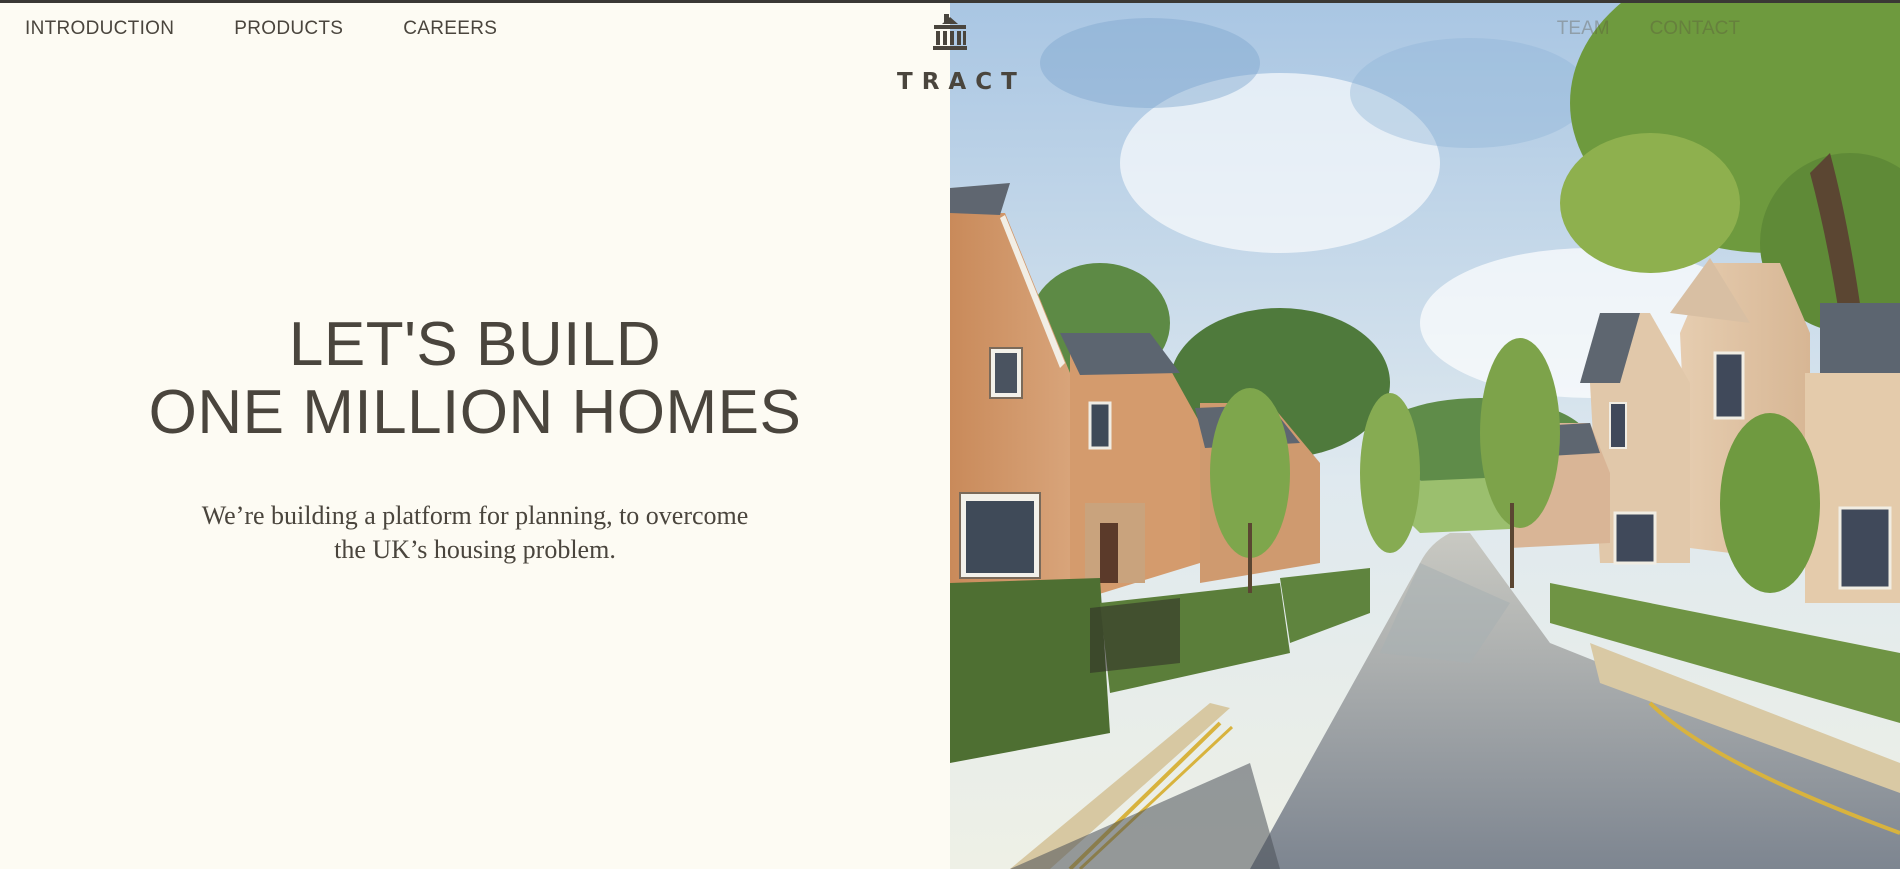  What do you see at coordinates (961, 82) in the screenshot?
I see `brand-wordmark: TRACT` at bounding box center [961, 82].